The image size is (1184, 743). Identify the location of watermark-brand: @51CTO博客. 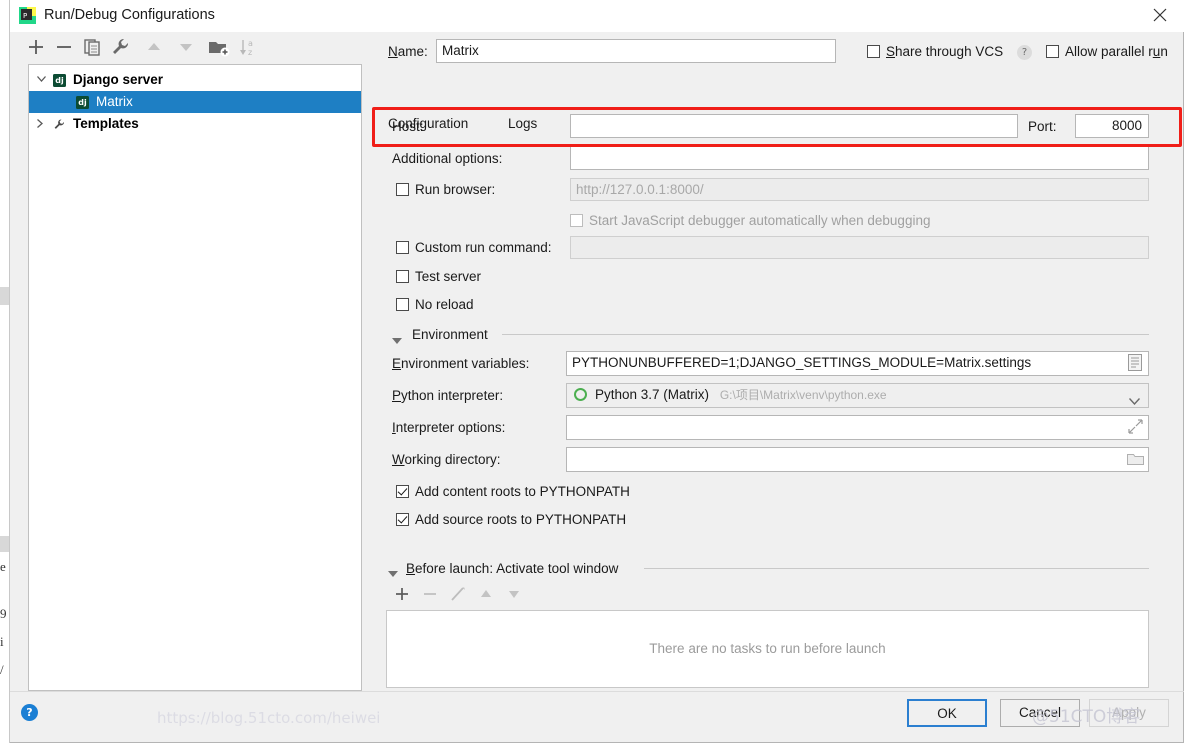
(1086, 717).